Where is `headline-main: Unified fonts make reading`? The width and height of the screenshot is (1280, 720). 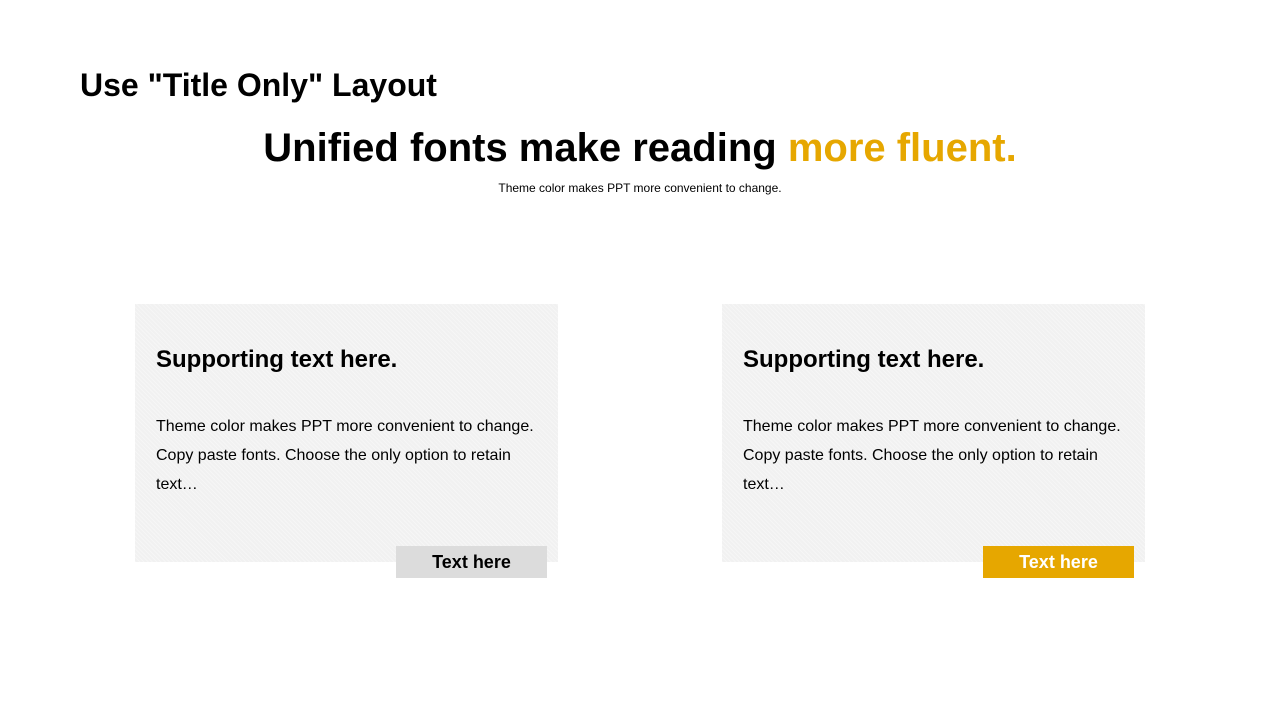
headline-main: Unified fonts make reading is located at coordinates (525, 148).